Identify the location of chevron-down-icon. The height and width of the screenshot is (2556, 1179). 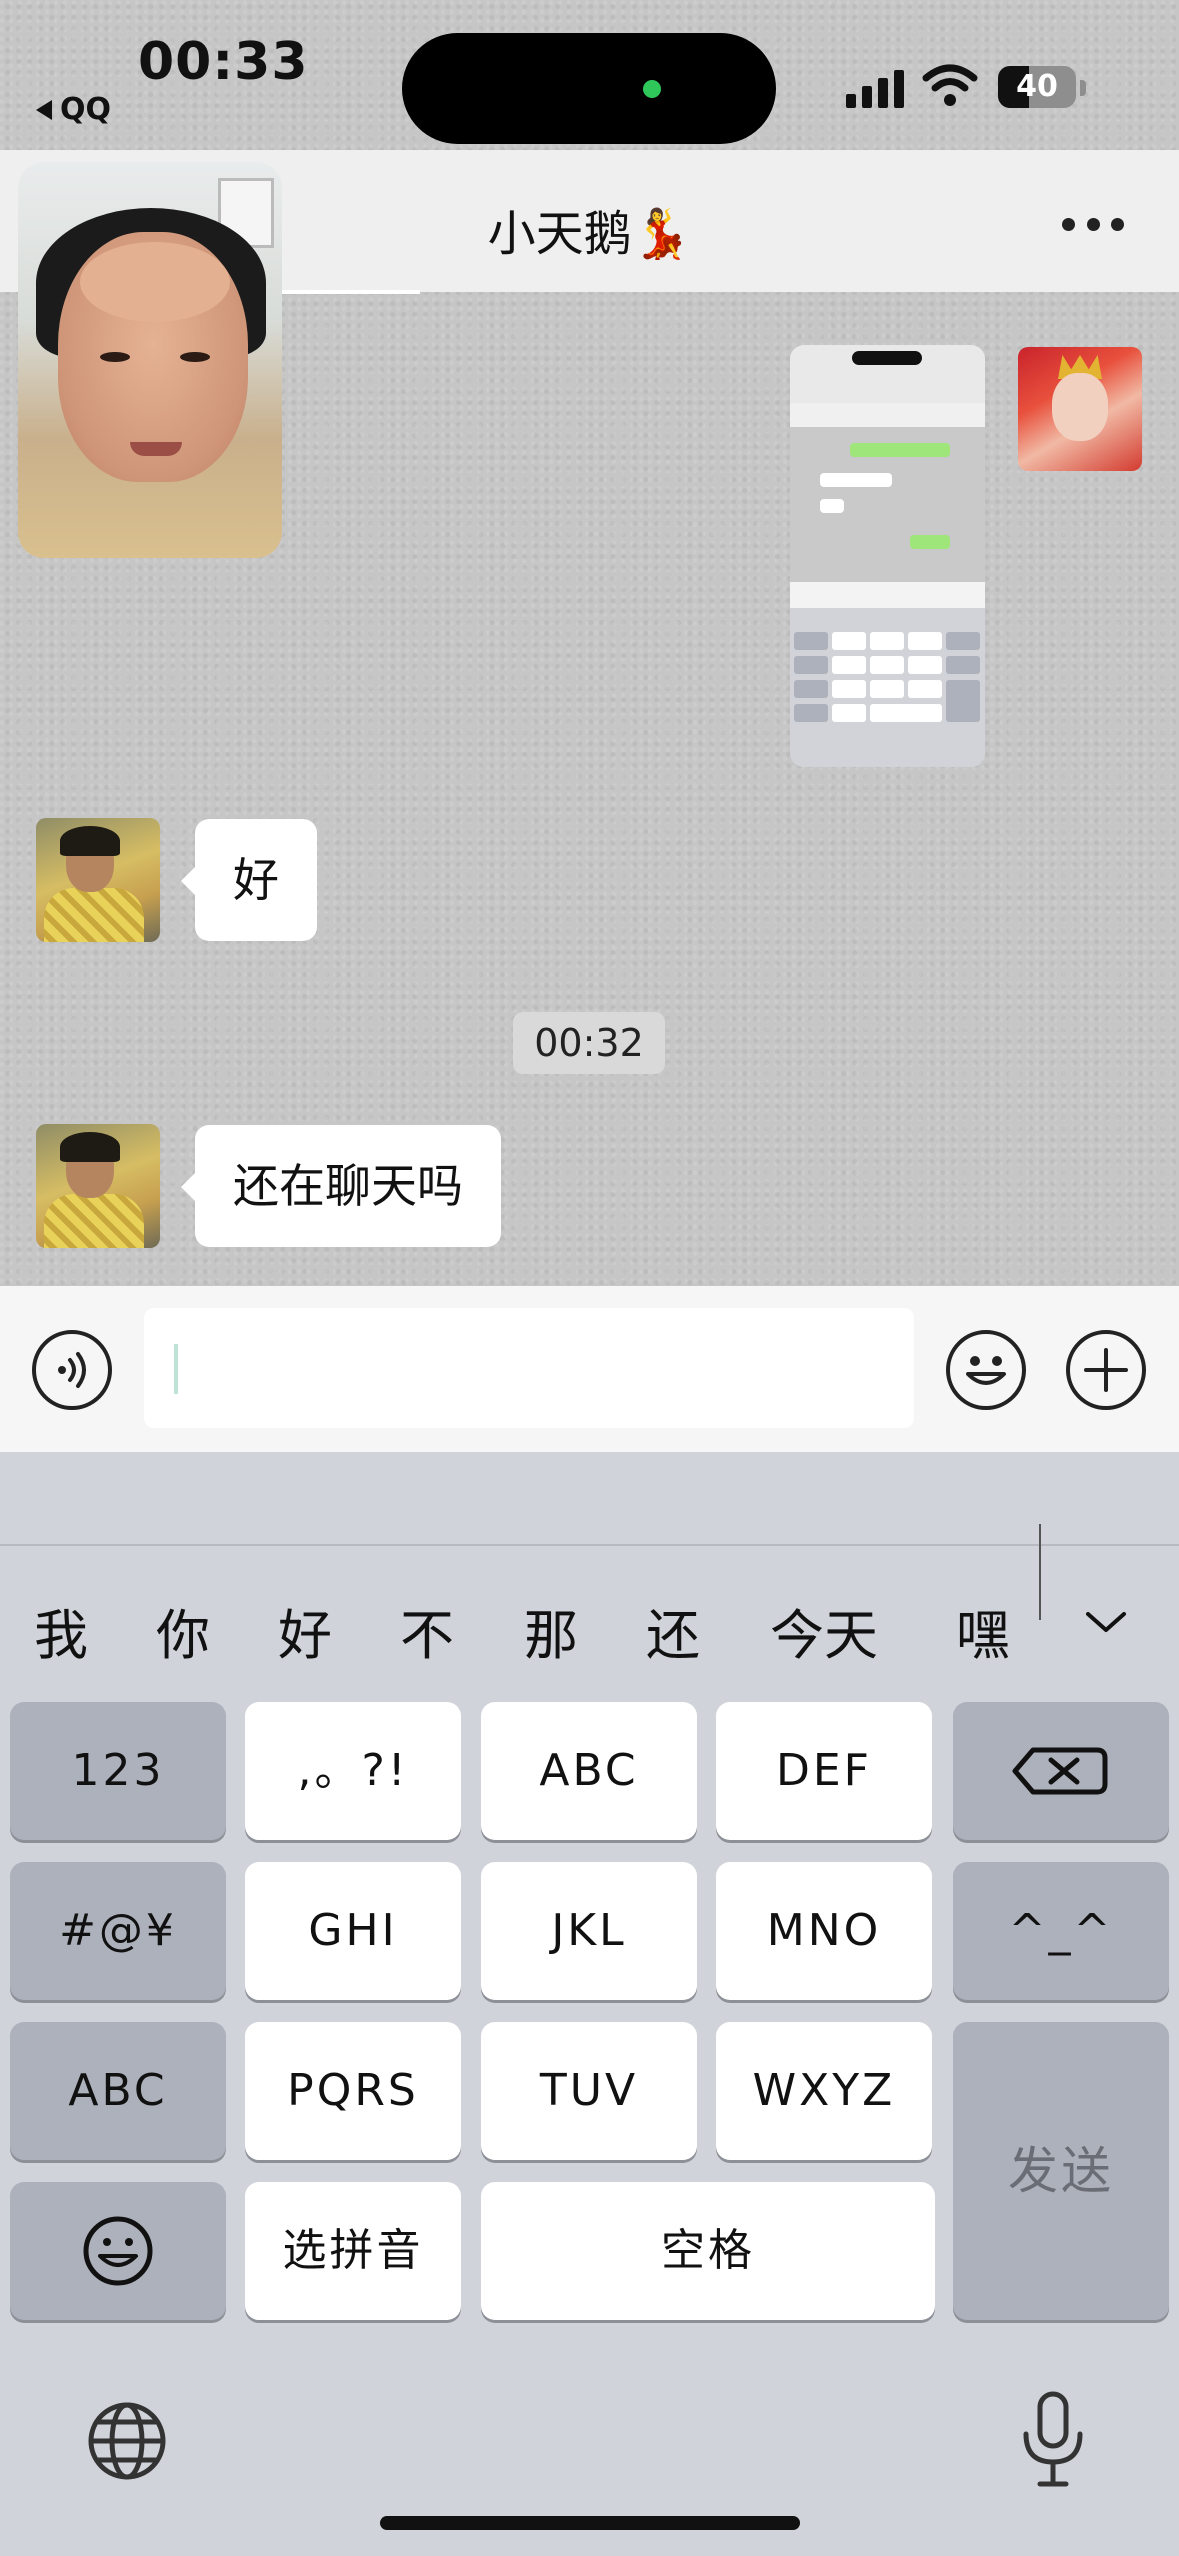
(1106, 1622).